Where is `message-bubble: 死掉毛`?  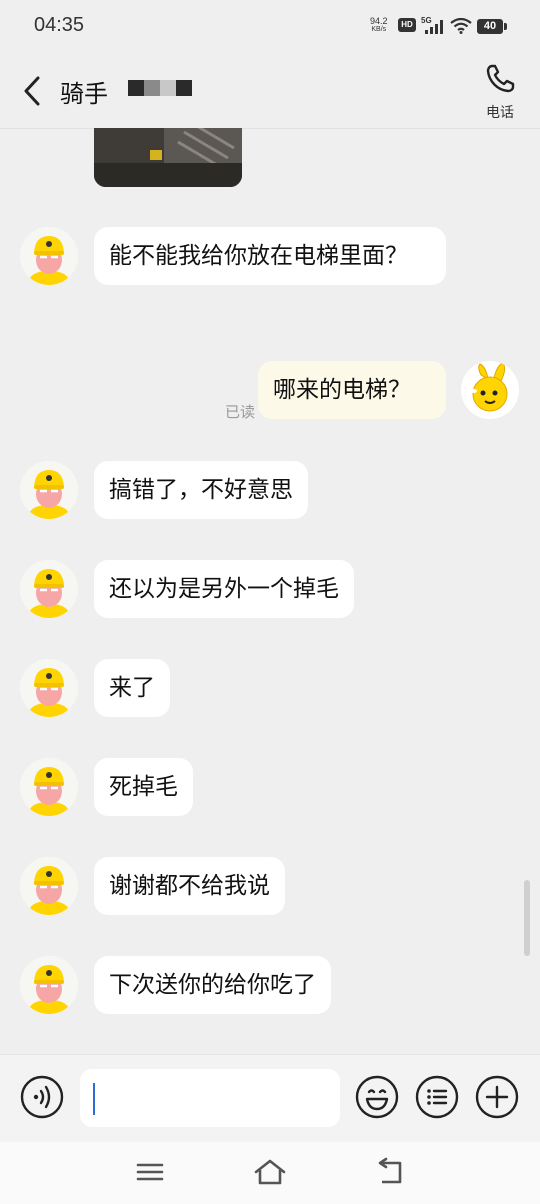
message-bubble: 死掉毛 is located at coordinates (143, 787).